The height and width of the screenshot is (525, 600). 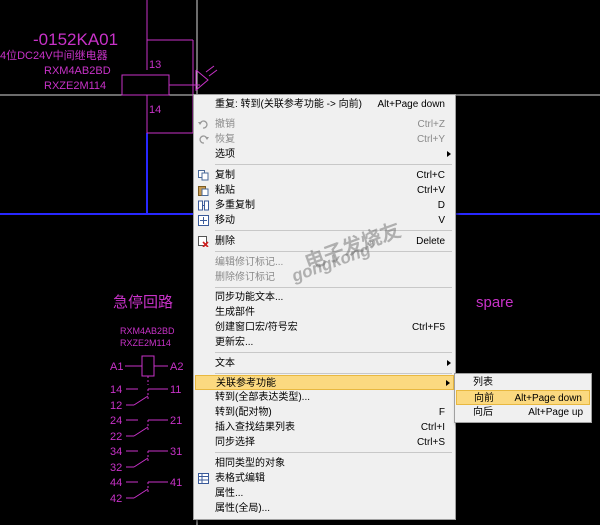 What do you see at coordinates (235, 312) in the screenshot?
I see `menu-item-label: 生成部件` at bounding box center [235, 312].